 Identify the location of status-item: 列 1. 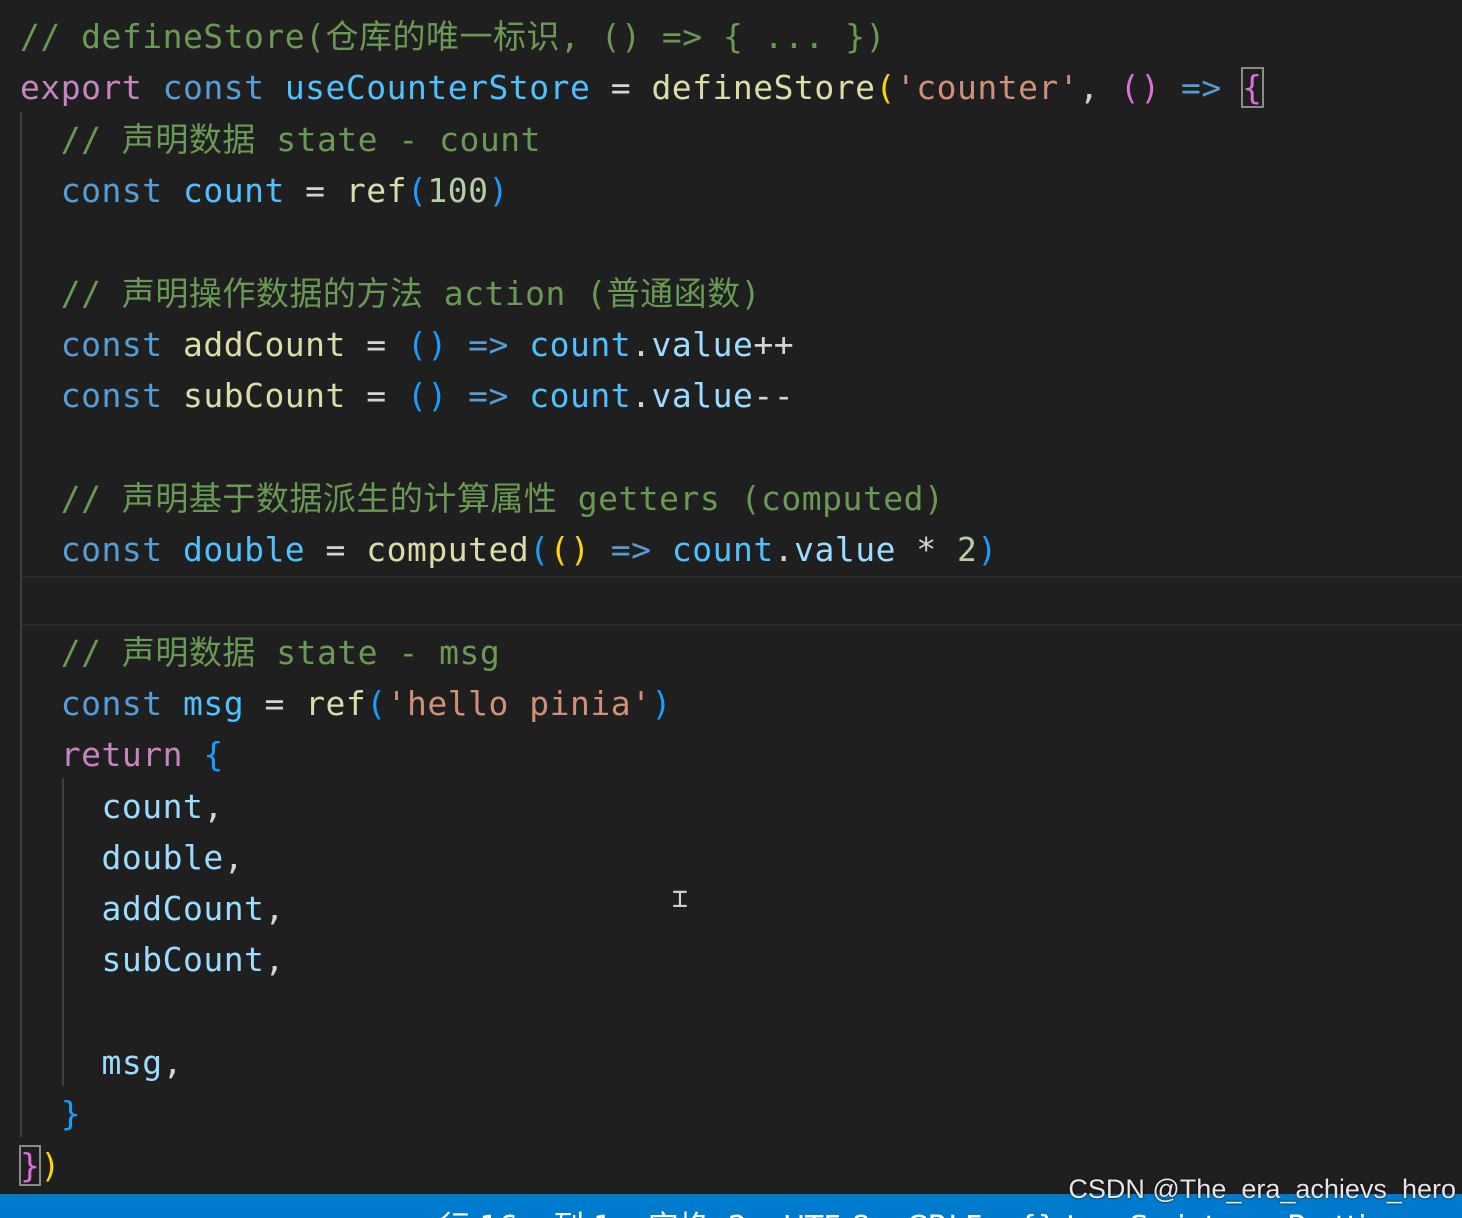
(583, 1214).